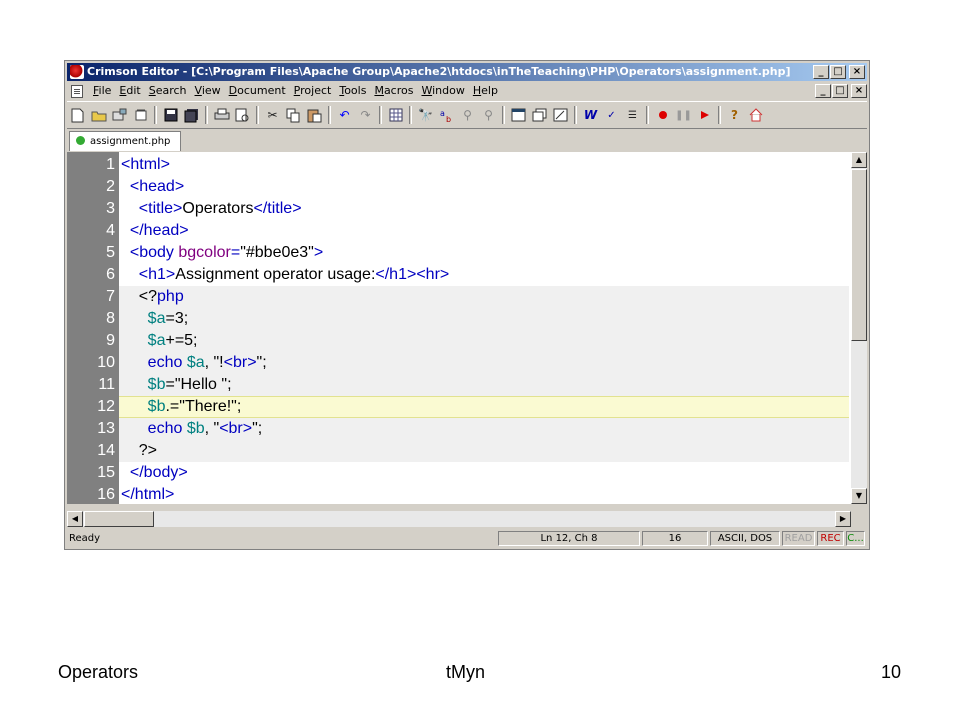 The width and height of the screenshot is (960, 720). What do you see at coordinates (198, 90) in the screenshot?
I see `menu-item-accelerator: V` at bounding box center [198, 90].